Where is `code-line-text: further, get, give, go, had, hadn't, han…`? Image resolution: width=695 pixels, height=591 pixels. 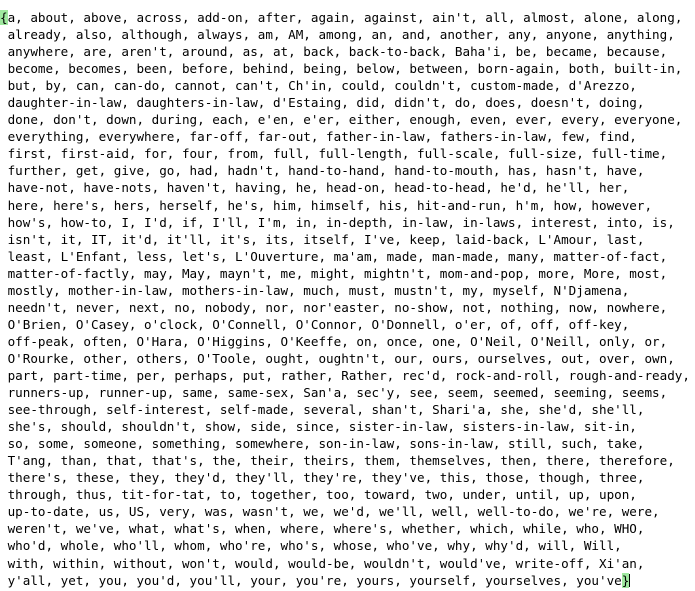 code-line-text: further, get, give, go, had, hadn't, han… is located at coordinates (322, 171).